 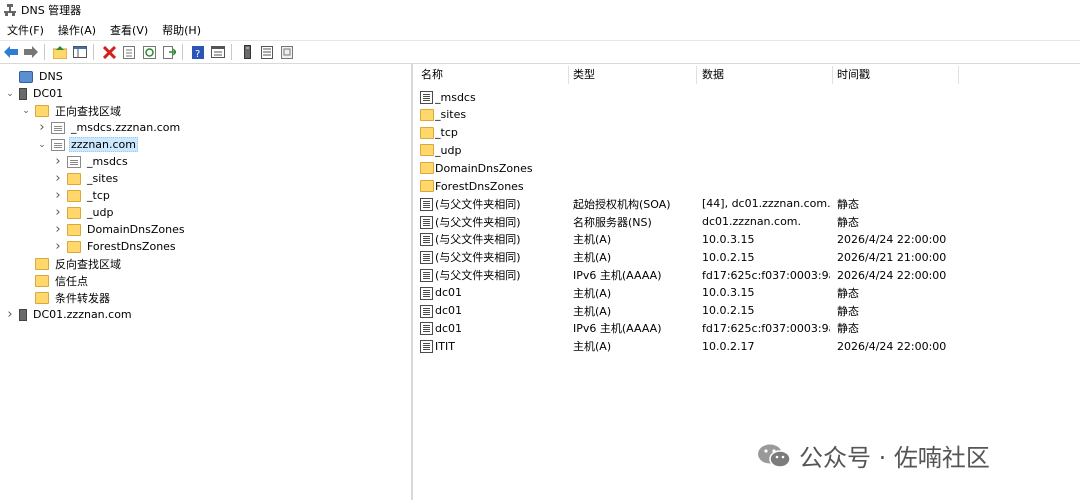 What do you see at coordinates (169, 52) in the screenshot?
I see `export-icon` at bounding box center [169, 52].